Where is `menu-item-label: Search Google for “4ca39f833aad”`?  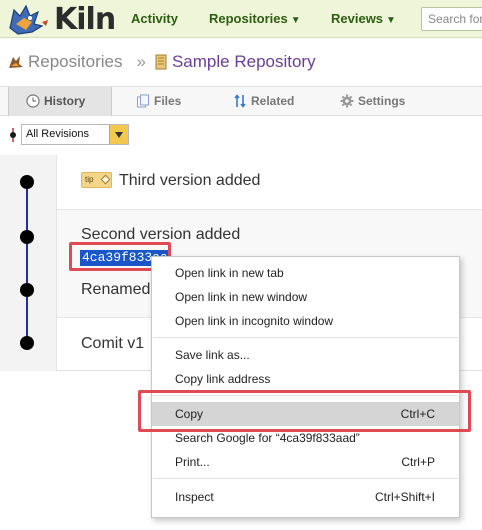 menu-item-label: Search Google for “4ca39f833aad” is located at coordinates (267, 438).